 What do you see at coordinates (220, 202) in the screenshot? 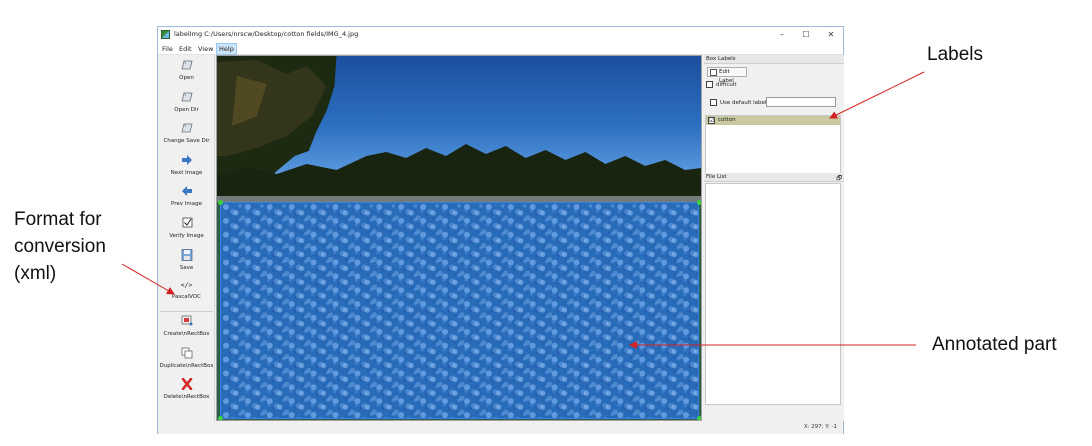
I see `box-handle-top-left` at bounding box center [220, 202].